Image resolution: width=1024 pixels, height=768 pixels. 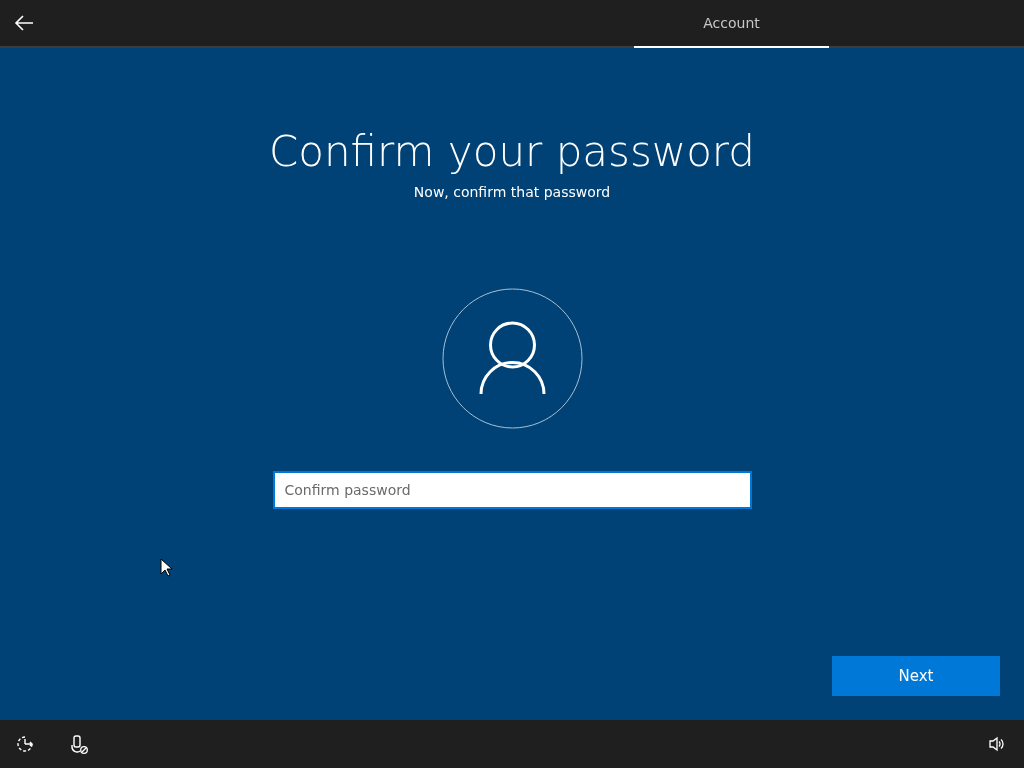 What do you see at coordinates (512, 490) in the screenshot?
I see `password-field: Confirm password` at bounding box center [512, 490].